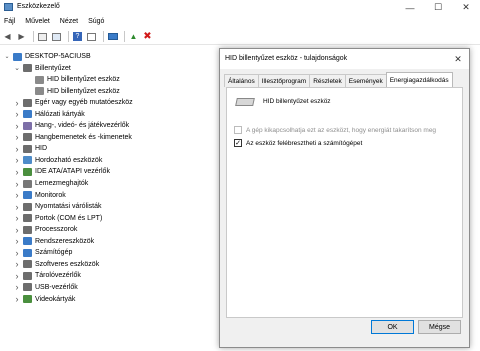  I want to click on menu-help: Súgó, so click(96, 21).